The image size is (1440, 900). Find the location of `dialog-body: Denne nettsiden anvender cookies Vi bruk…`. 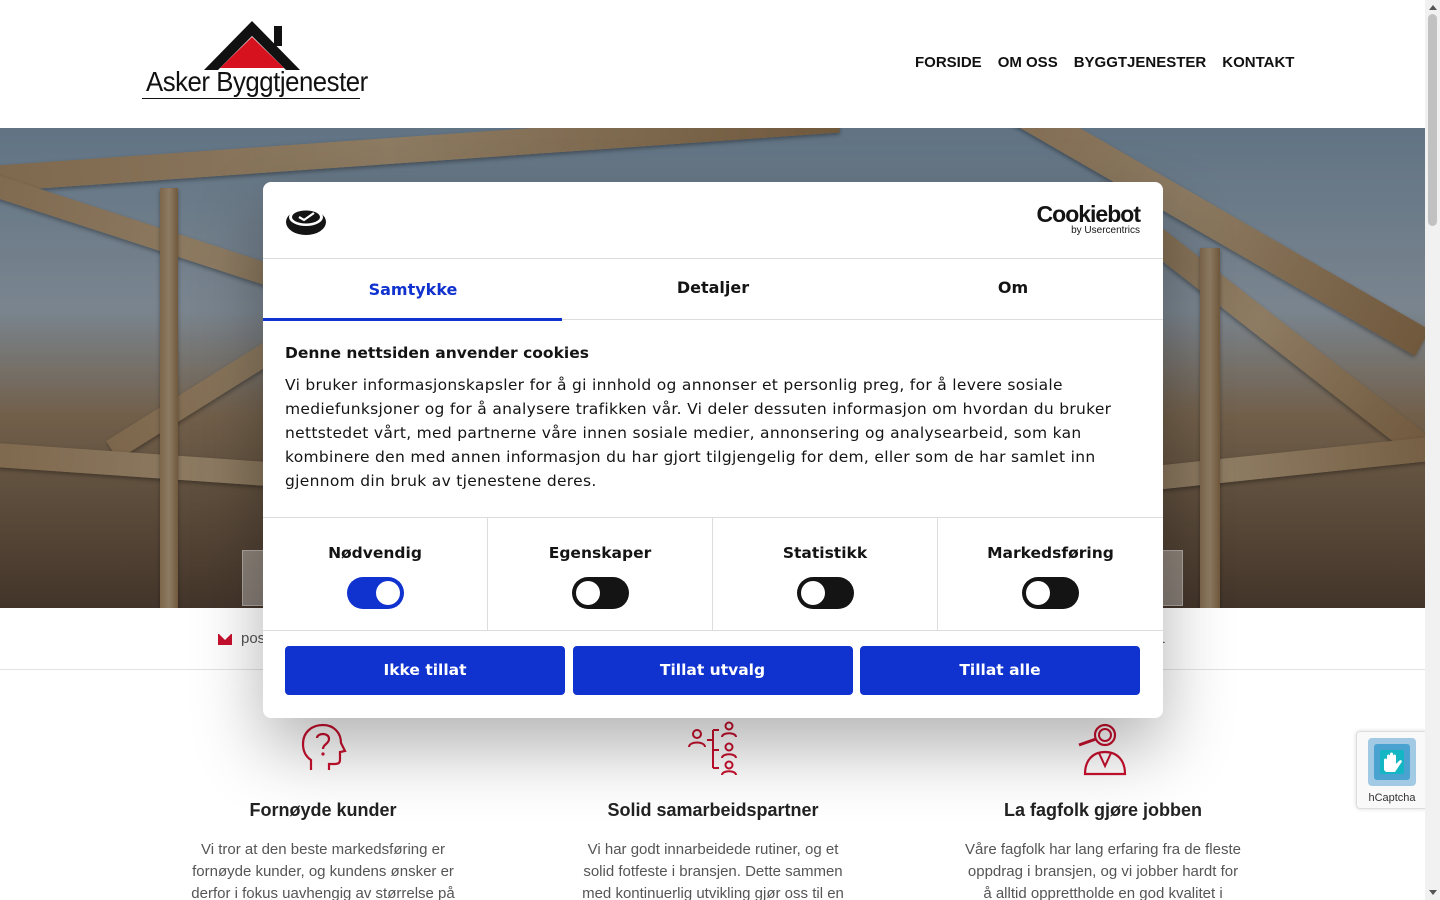

dialog-body: Denne nettsiden anvender cookies Vi bruk… is located at coordinates (710, 418).